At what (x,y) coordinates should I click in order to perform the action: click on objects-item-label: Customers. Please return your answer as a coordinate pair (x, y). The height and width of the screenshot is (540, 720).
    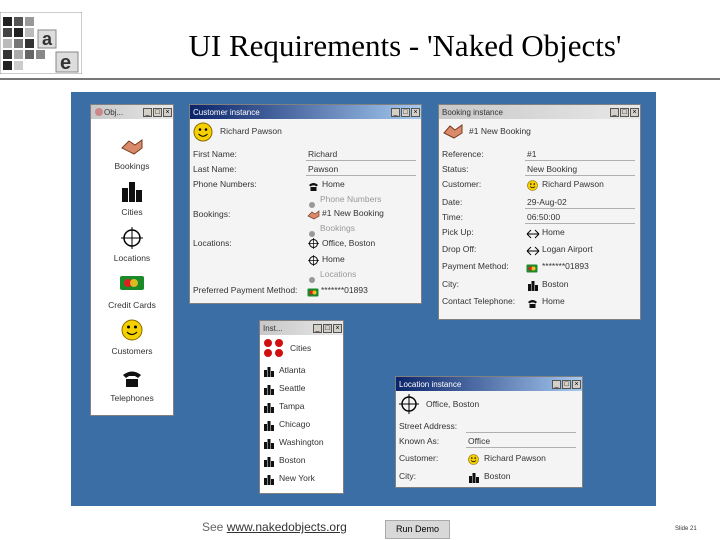
    Looking at the image, I should click on (132, 351).